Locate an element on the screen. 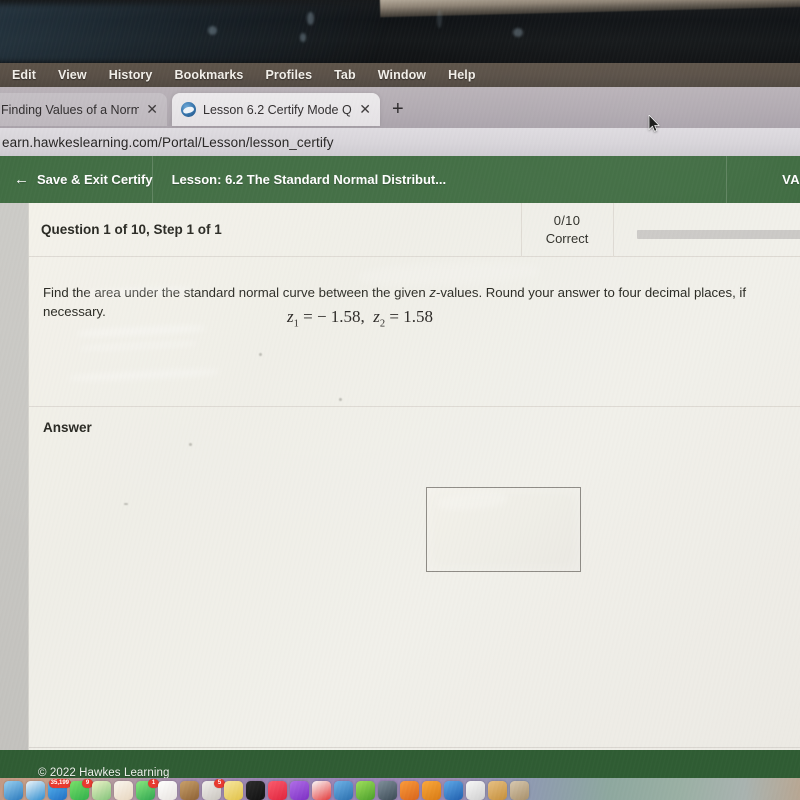  z2-variable: z is located at coordinates (376, 316).